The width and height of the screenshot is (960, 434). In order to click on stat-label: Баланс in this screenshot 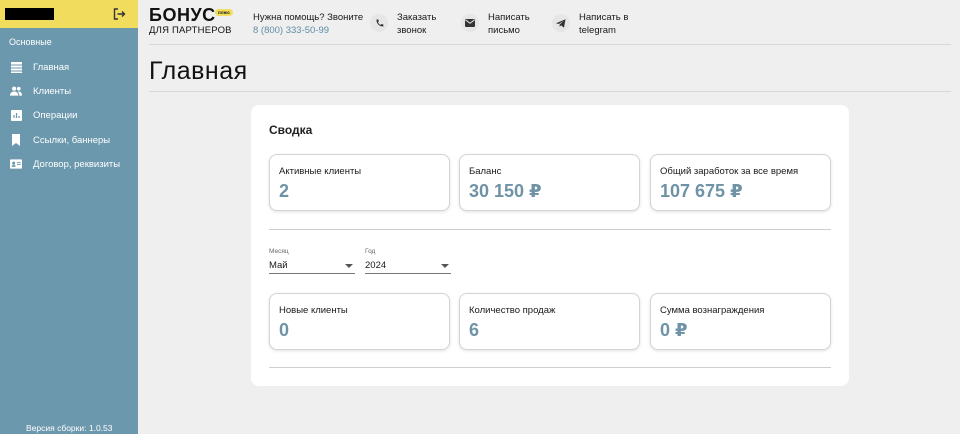, I will do `click(485, 171)`.